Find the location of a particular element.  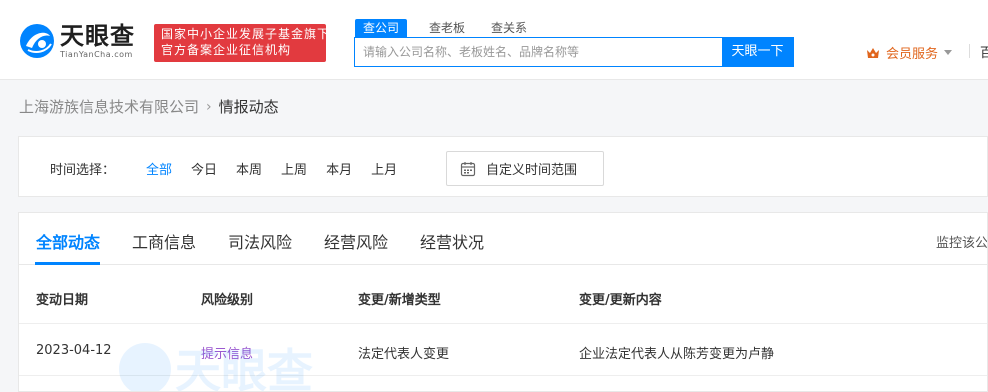

breadcrumb: 上海游族信息技术有限公司 › 情报动态 is located at coordinates (149, 106).